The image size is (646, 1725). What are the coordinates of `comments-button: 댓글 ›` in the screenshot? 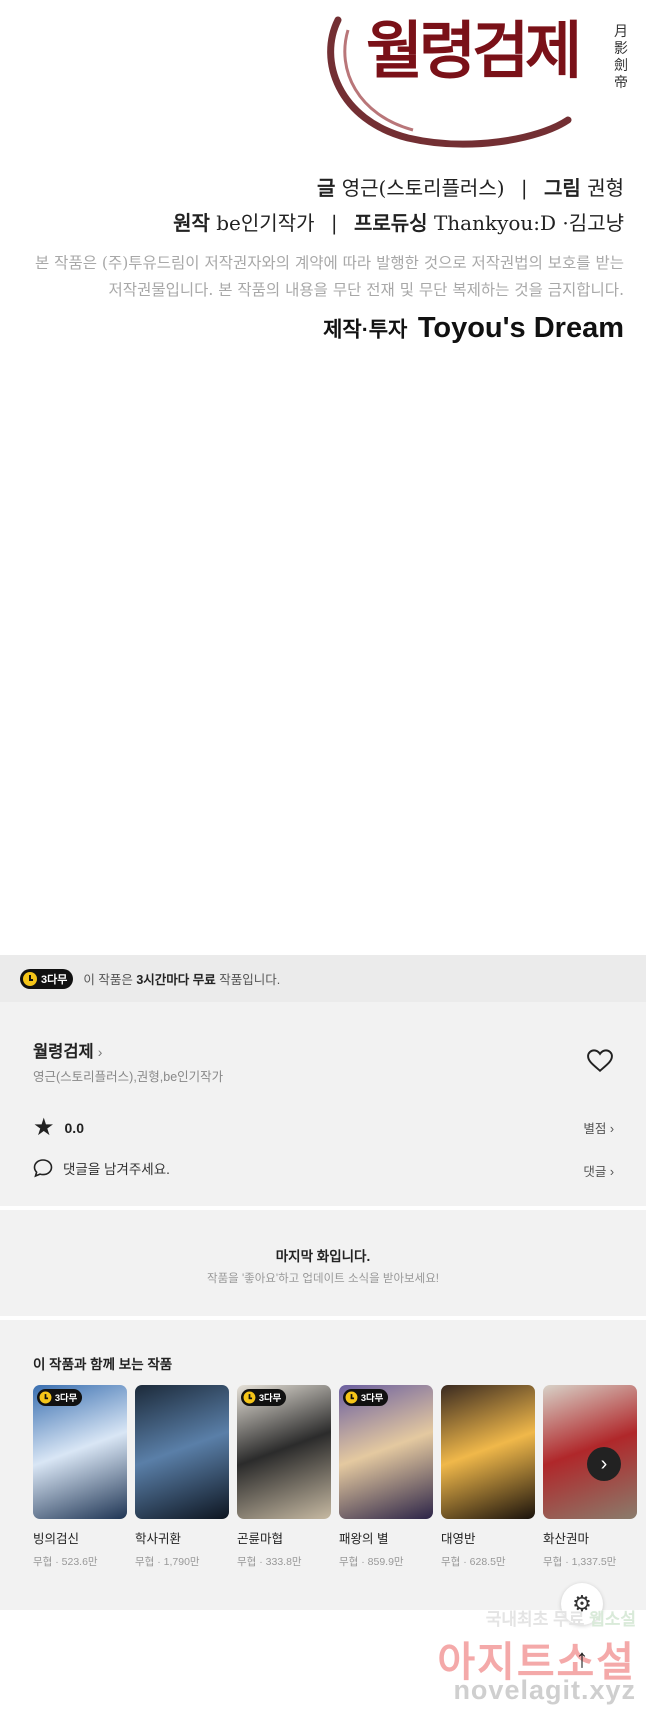 It's located at (598, 1170).